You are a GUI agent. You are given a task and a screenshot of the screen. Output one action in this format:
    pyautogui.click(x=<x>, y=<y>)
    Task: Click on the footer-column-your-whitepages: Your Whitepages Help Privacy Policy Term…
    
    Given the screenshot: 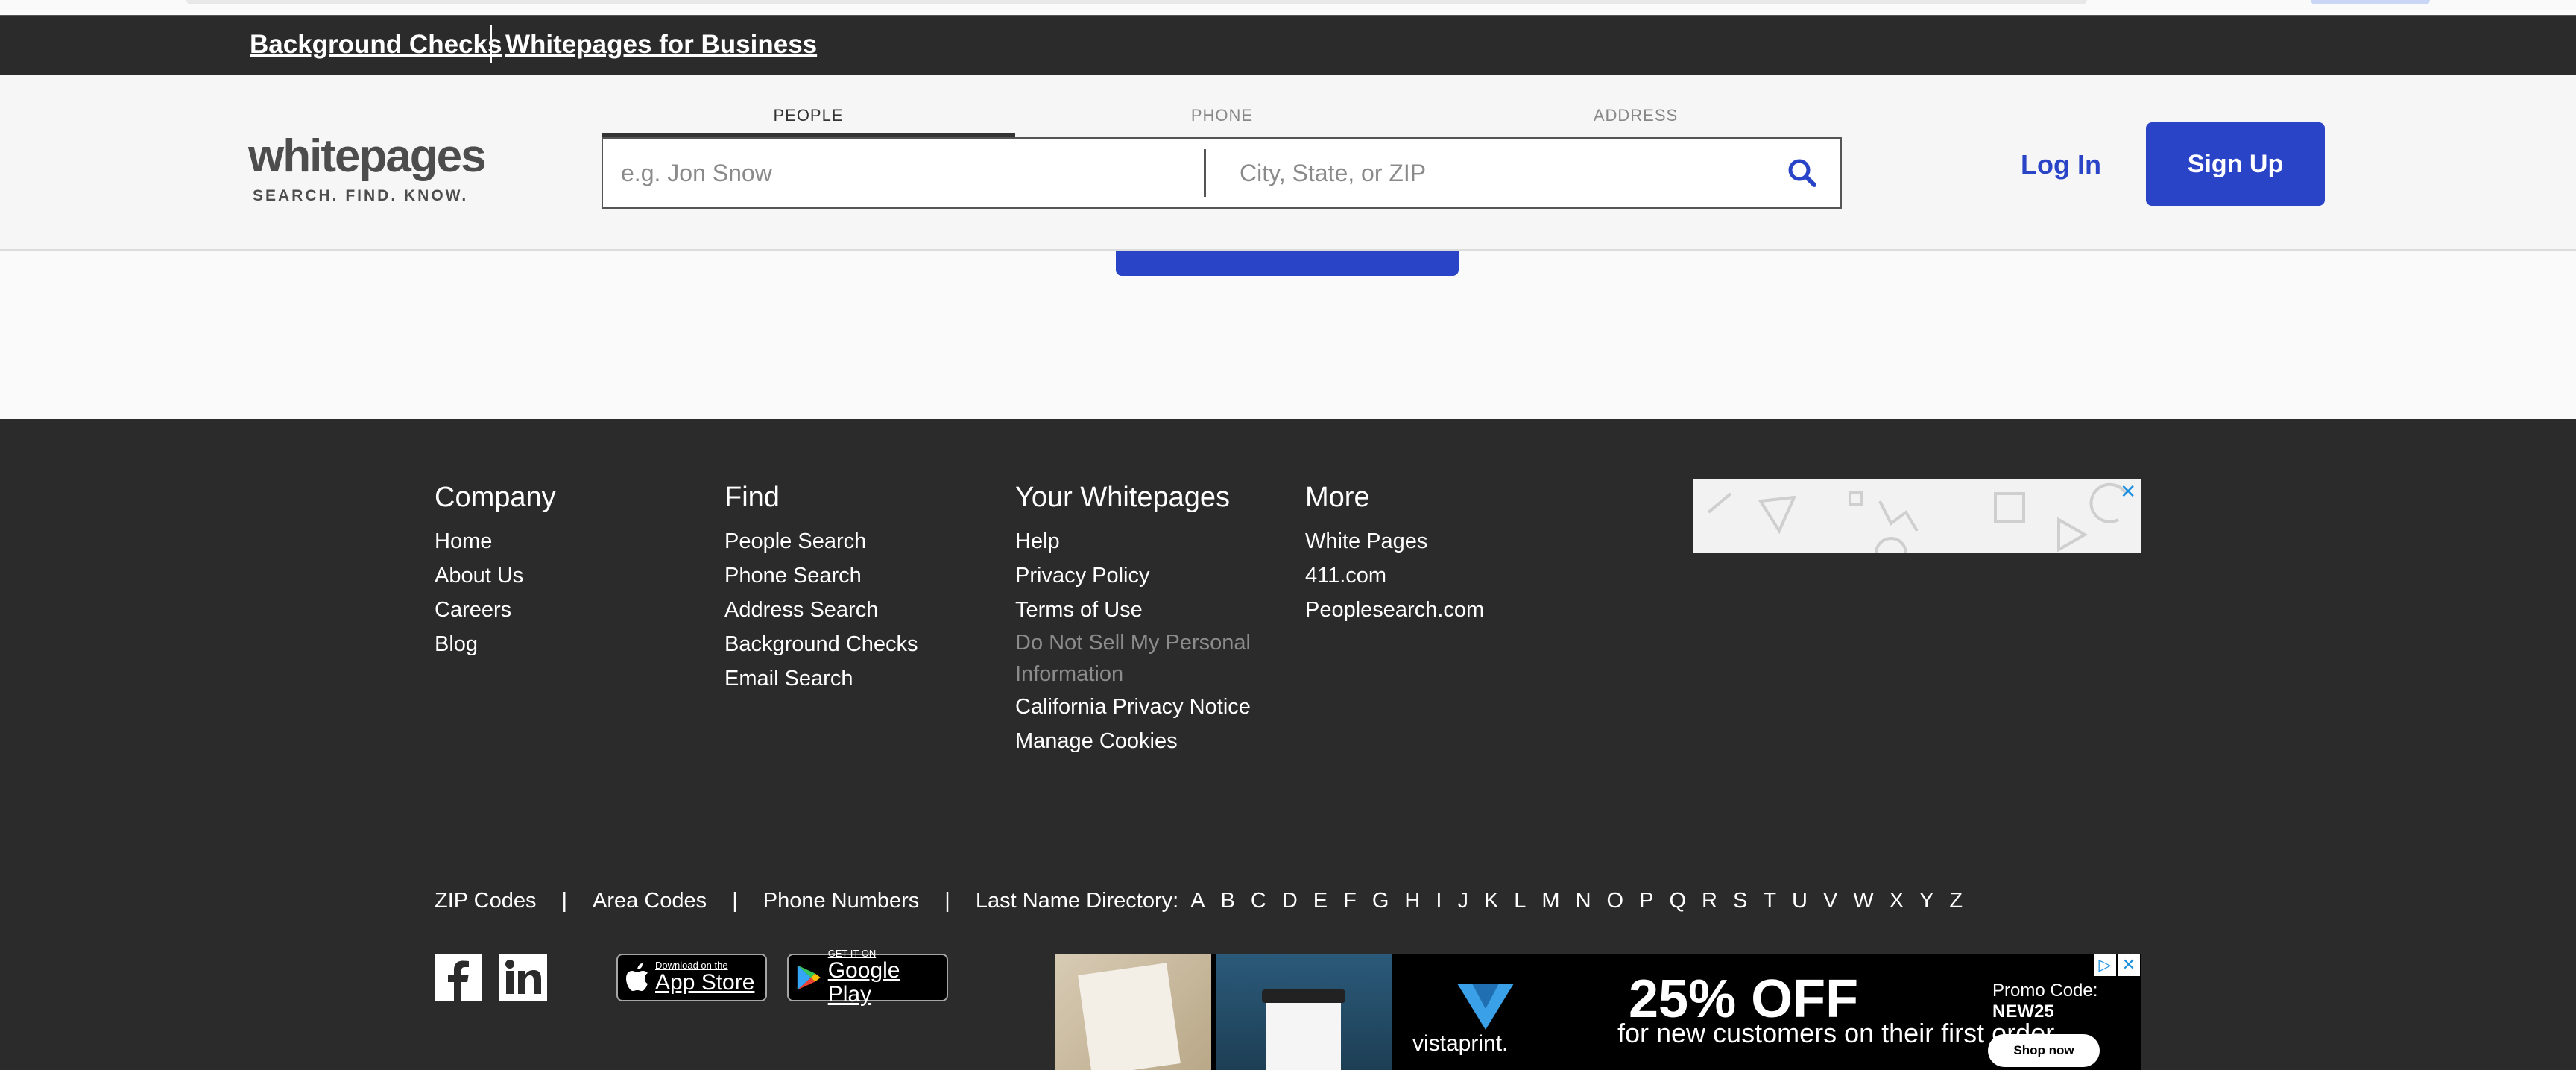 What is the action you would take?
    pyautogui.click(x=1142, y=620)
    